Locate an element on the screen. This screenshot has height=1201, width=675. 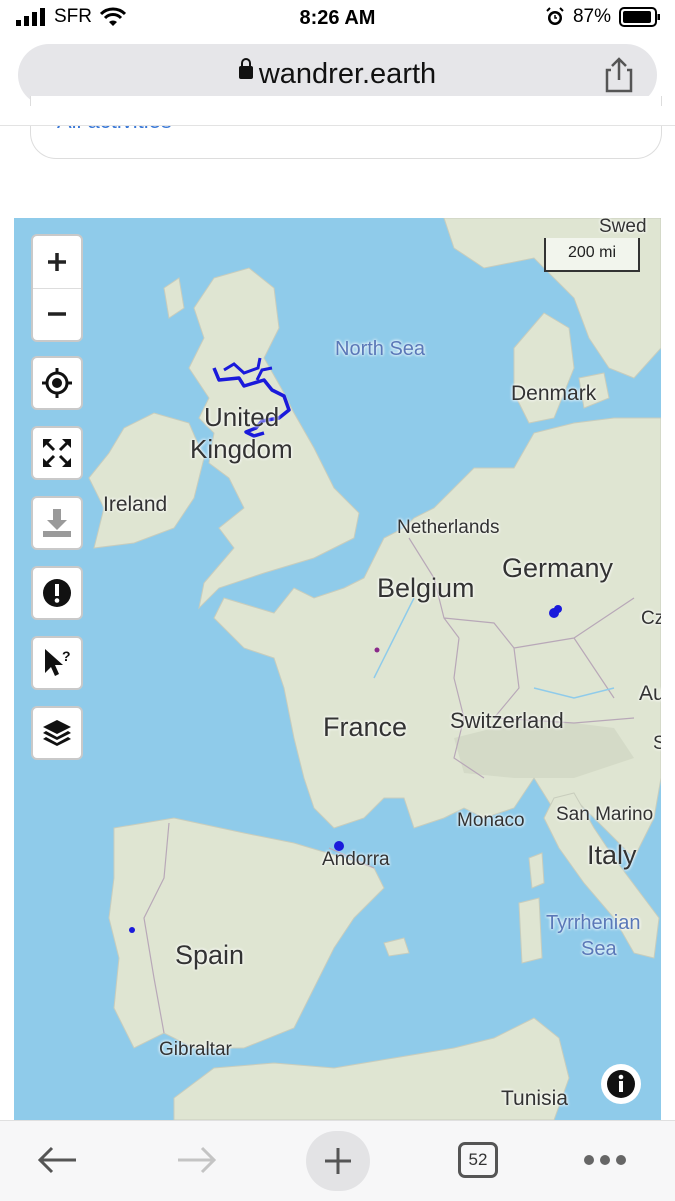
share-icon is located at coordinates (619, 75).